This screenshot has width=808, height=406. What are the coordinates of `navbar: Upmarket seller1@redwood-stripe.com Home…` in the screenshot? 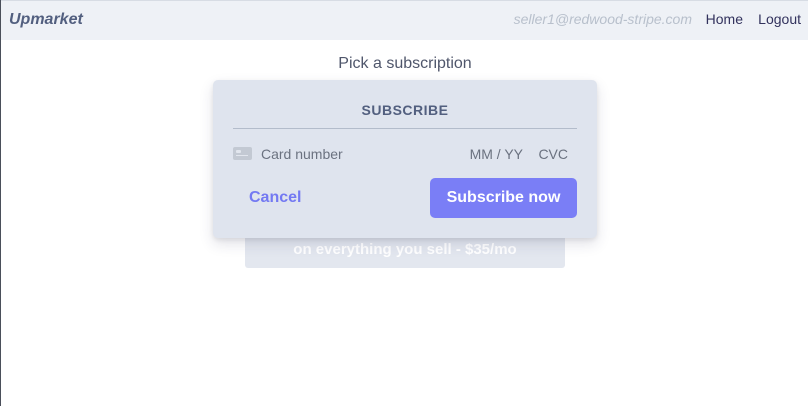 It's located at (404, 20).